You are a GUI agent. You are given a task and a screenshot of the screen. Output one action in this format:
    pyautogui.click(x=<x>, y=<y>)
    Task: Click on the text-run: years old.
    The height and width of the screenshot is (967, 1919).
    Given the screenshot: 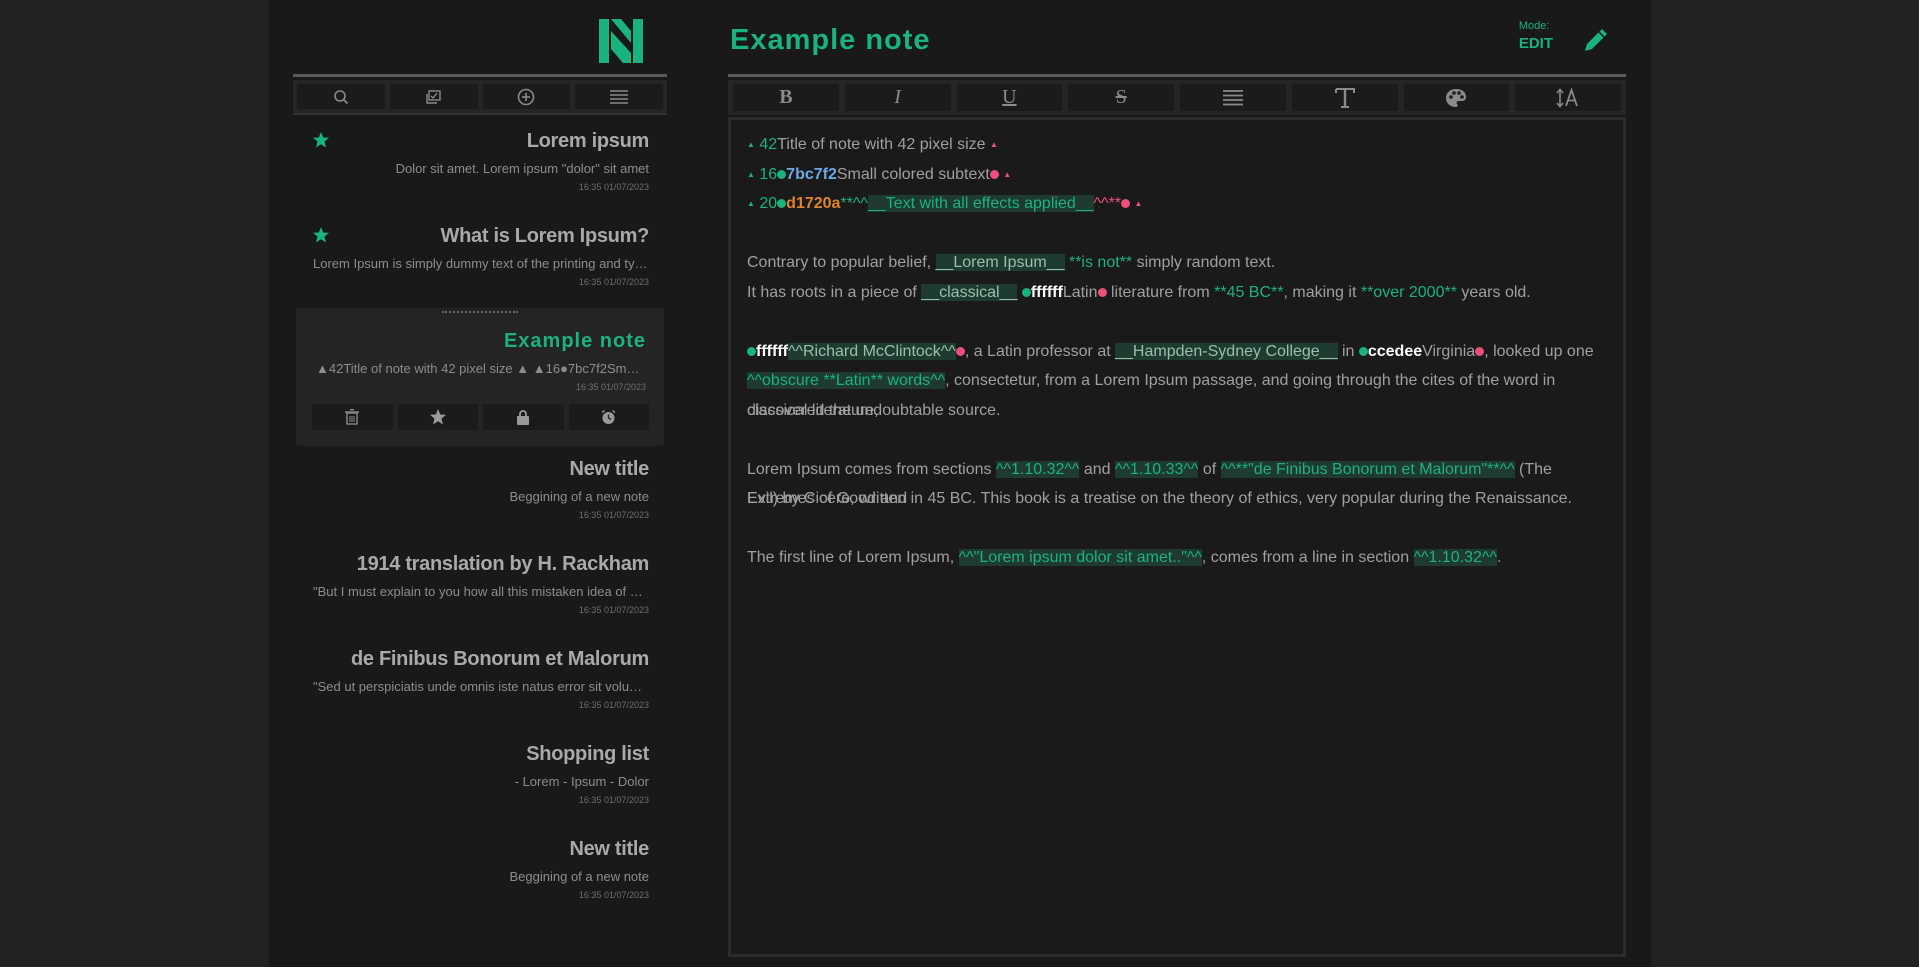 What is the action you would take?
    pyautogui.click(x=1493, y=292)
    